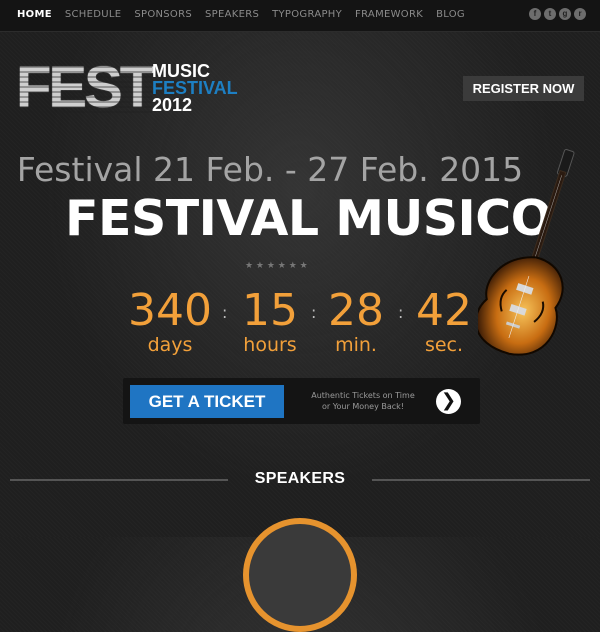  What do you see at coordinates (93, 14) in the screenshot?
I see `nav-item-schedule: SCHEDULE` at bounding box center [93, 14].